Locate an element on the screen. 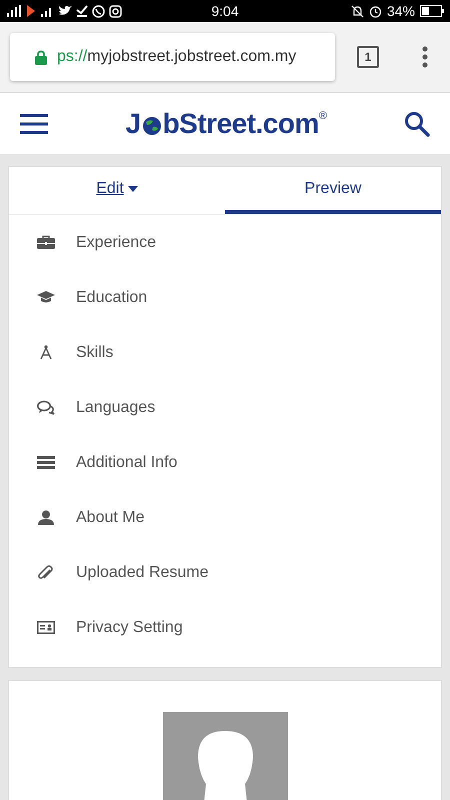  section-link: Languages is located at coordinates (225, 407).